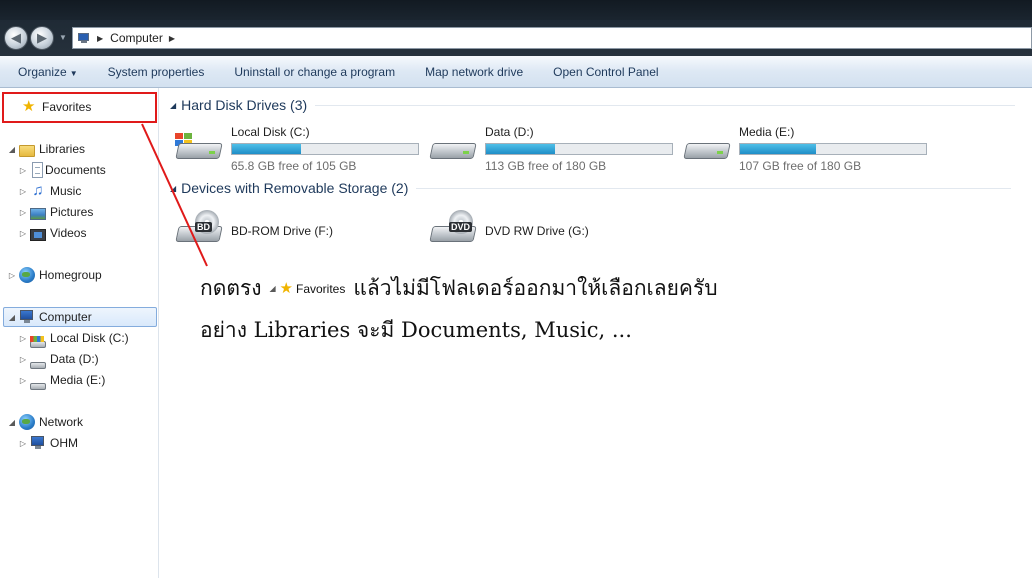  What do you see at coordinates (272, 288) in the screenshot?
I see `expanded-triangle-icon: ◢` at bounding box center [272, 288].